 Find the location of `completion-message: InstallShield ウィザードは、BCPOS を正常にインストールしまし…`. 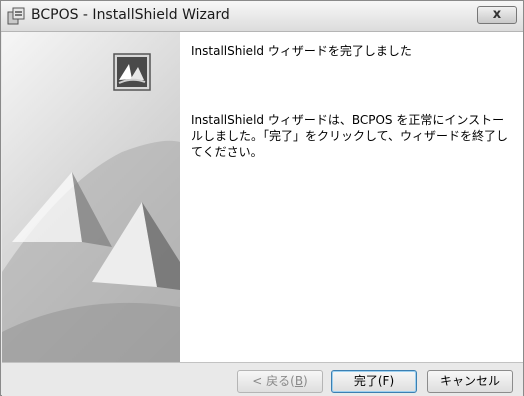

completion-message: InstallShield ウィザードは、BCPOS を正常にインストールしまし… is located at coordinates (350, 136).